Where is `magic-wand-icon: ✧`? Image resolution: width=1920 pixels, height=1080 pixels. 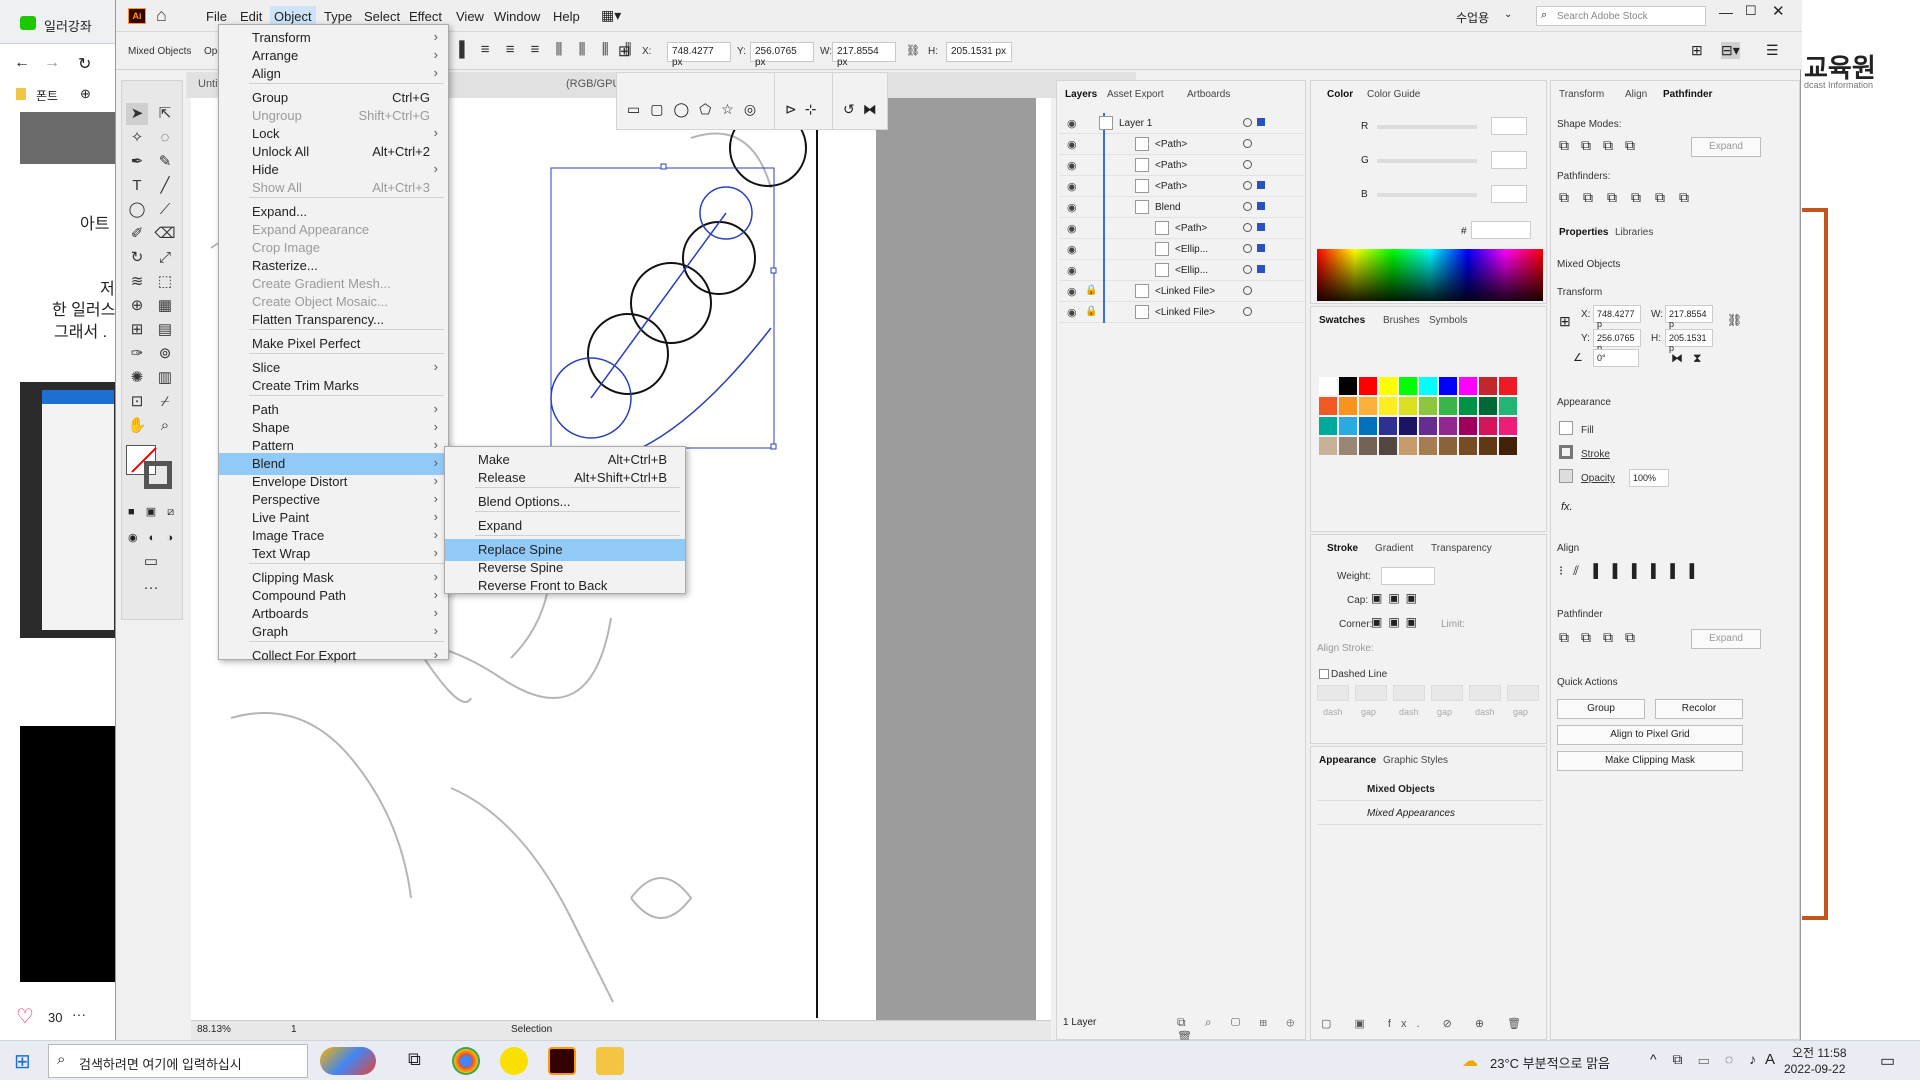
magic-wand-icon: ✧ is located at coordinates (137, 138).